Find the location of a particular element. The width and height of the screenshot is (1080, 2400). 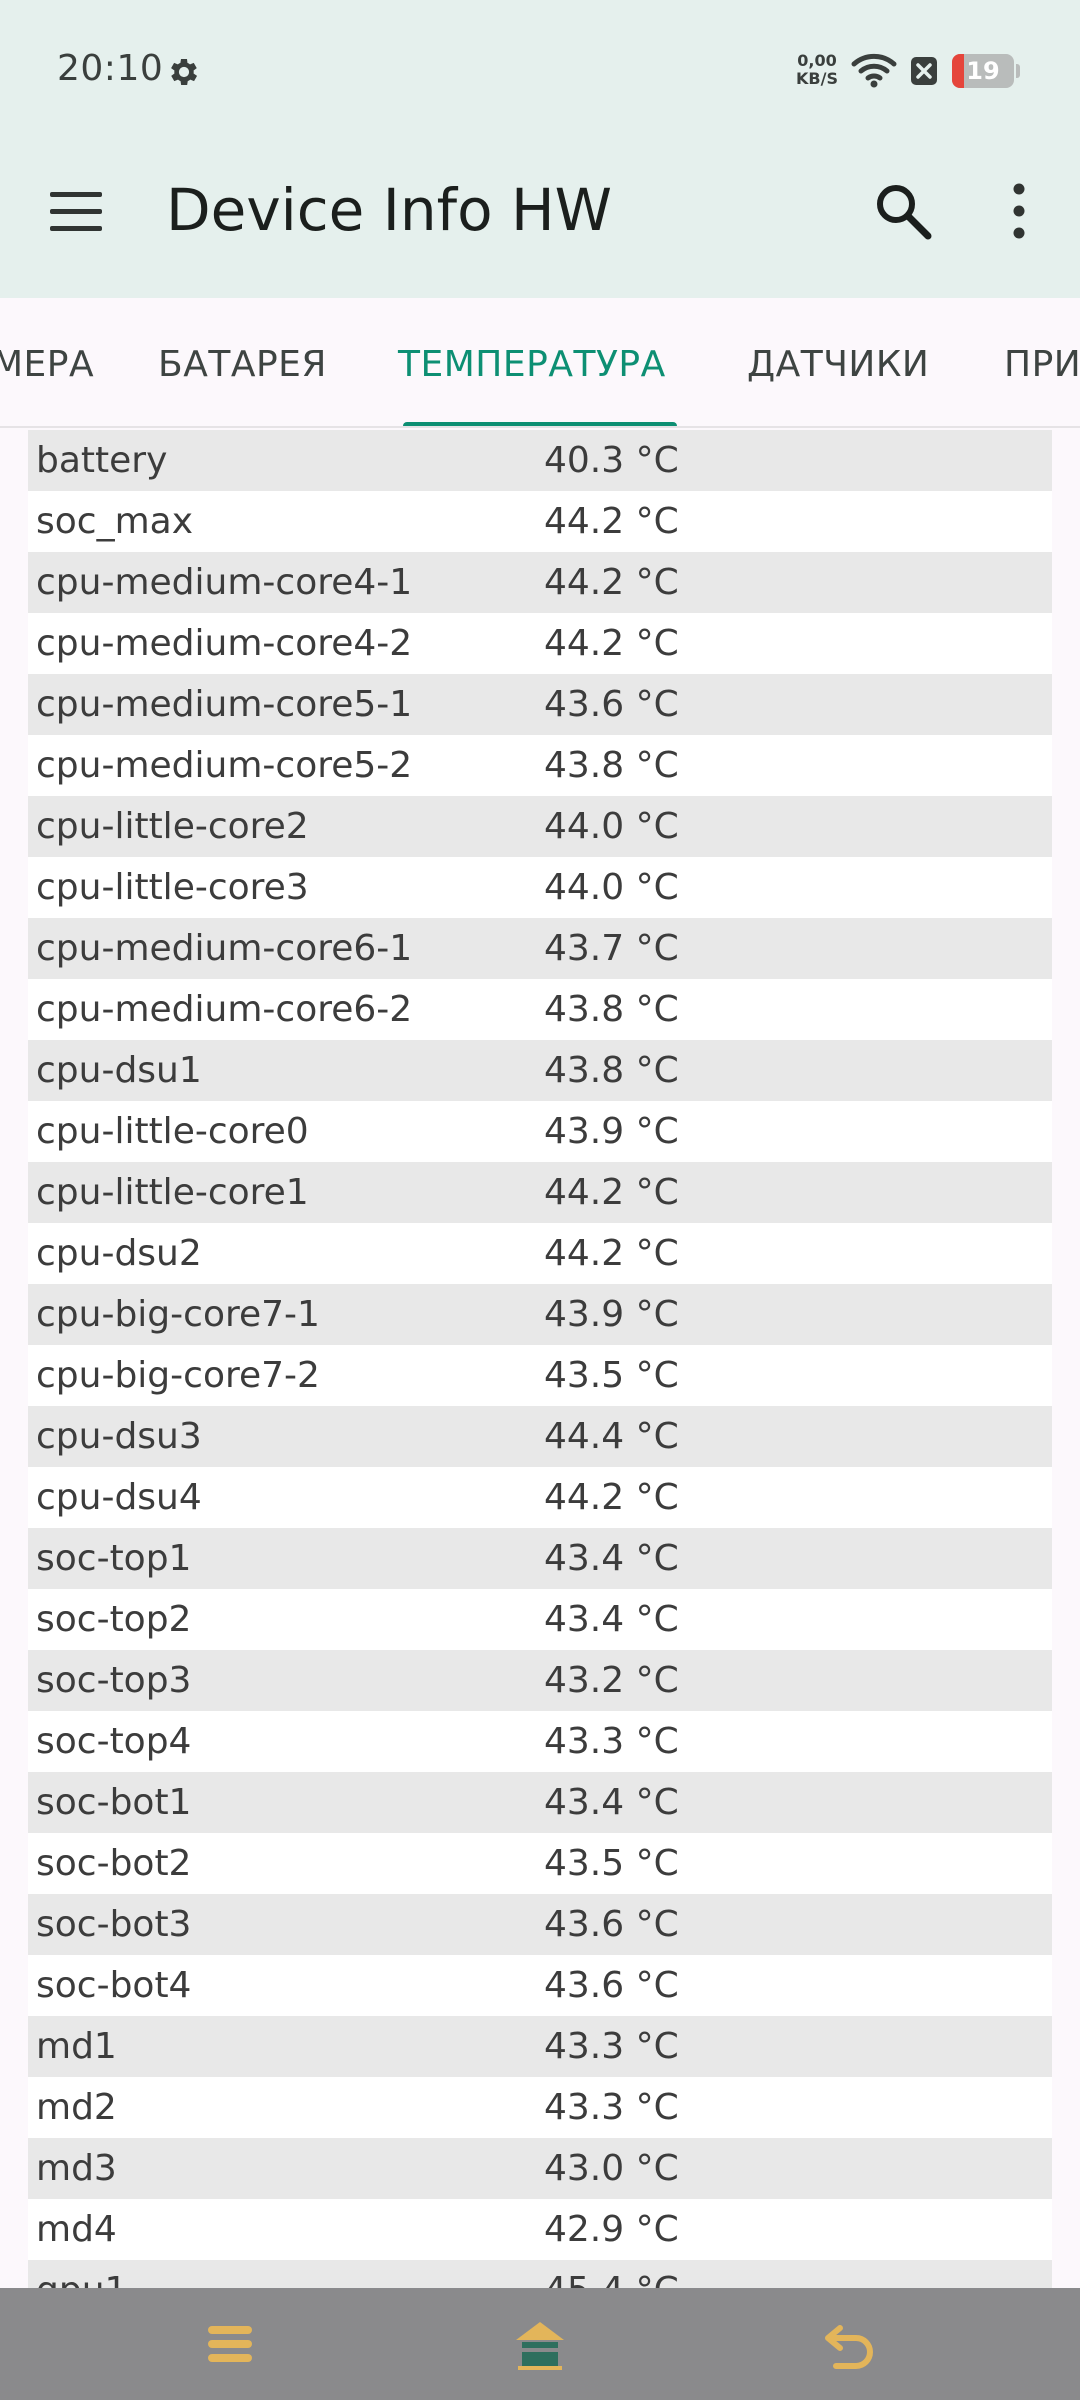

settings-gear-icon is located at coordinates (184, 72).